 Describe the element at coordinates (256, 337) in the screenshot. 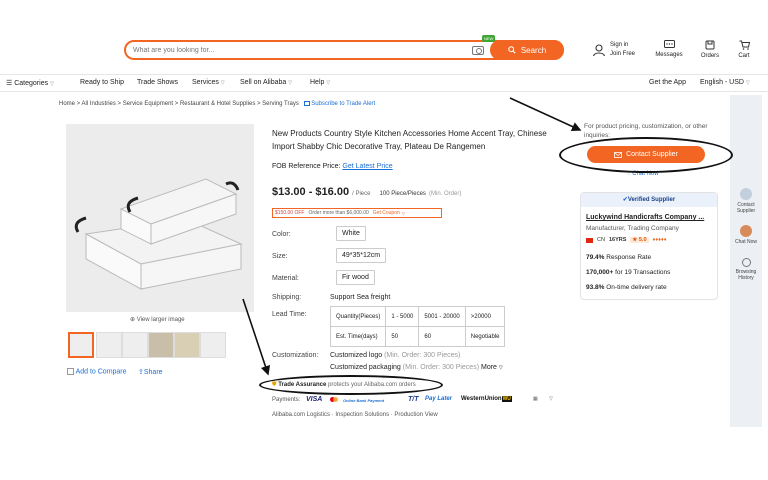

I see `arrow-to-trade-assurance` at that location.